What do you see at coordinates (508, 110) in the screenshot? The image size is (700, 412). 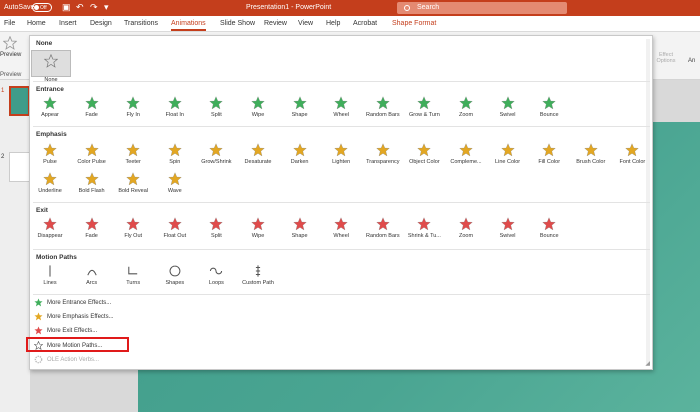 I see `entrance-effect-swivel: Swivel` at bounding box center [508, 110].